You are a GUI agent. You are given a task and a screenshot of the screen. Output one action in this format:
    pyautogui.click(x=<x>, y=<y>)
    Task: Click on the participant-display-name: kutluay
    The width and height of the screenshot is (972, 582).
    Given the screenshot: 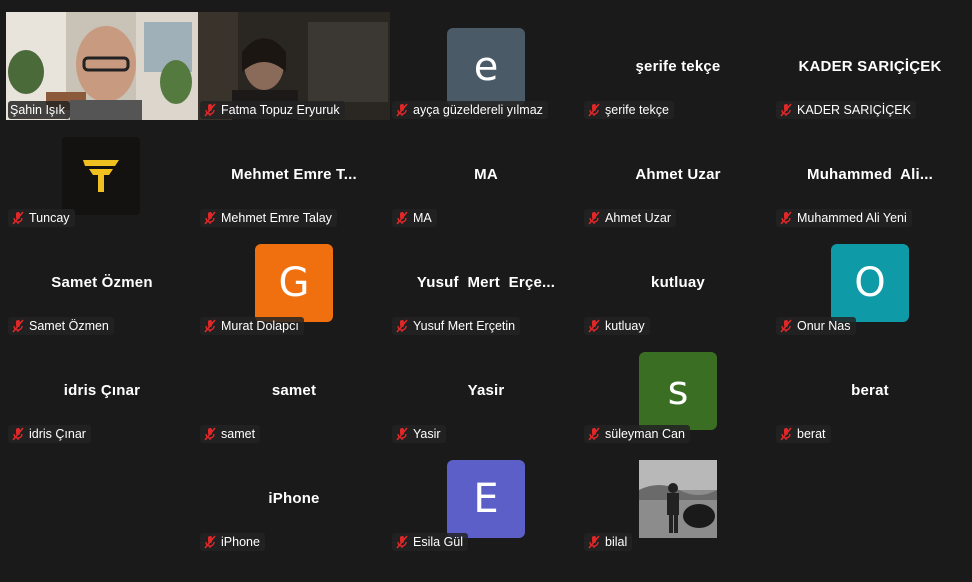 What is the action you would take?
    pyautogui.click(x=678, y=282)
    